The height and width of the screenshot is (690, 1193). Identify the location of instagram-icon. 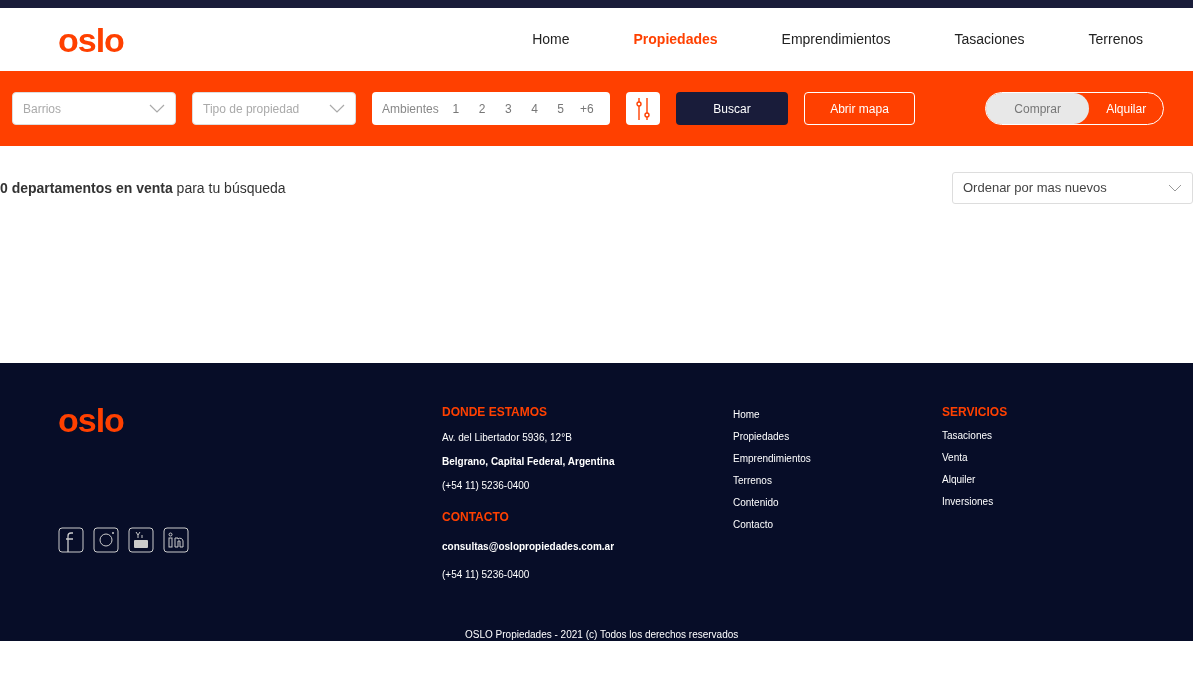
(106, 540).